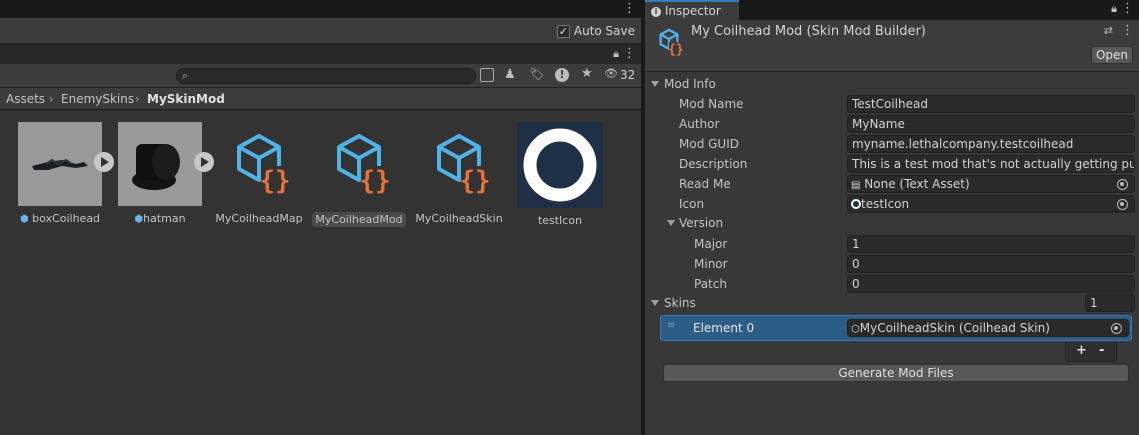 The width and height of the screenshot is (1139, 435). I want to click on hidden-packages-icon: 👁︎, so click(611, 73).